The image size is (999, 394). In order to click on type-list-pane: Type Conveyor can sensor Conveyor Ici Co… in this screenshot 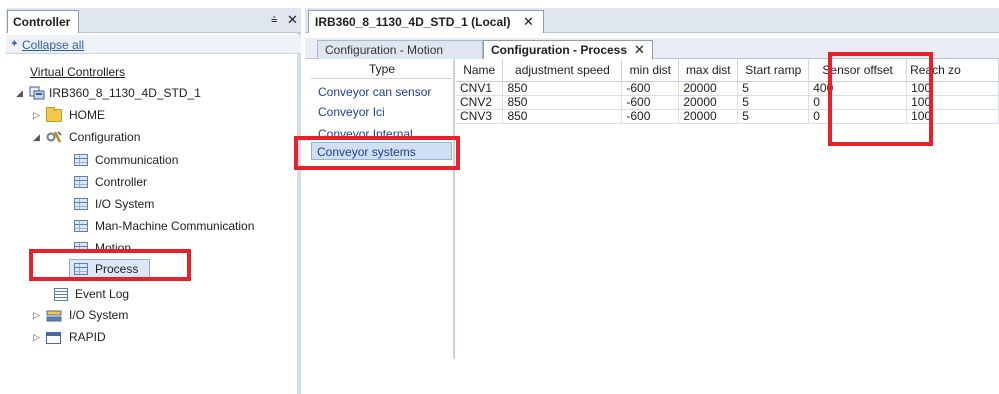, I will do `click(383, 209)`.